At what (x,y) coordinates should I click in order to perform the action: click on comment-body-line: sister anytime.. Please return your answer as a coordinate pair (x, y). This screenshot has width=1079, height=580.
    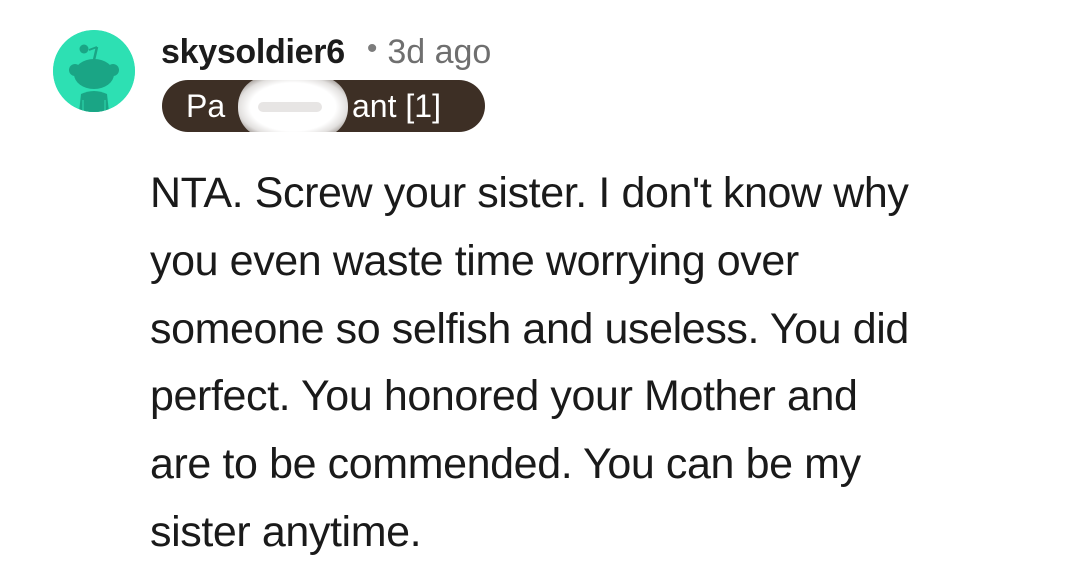
    Looking at the image, I should click on (286, 531).